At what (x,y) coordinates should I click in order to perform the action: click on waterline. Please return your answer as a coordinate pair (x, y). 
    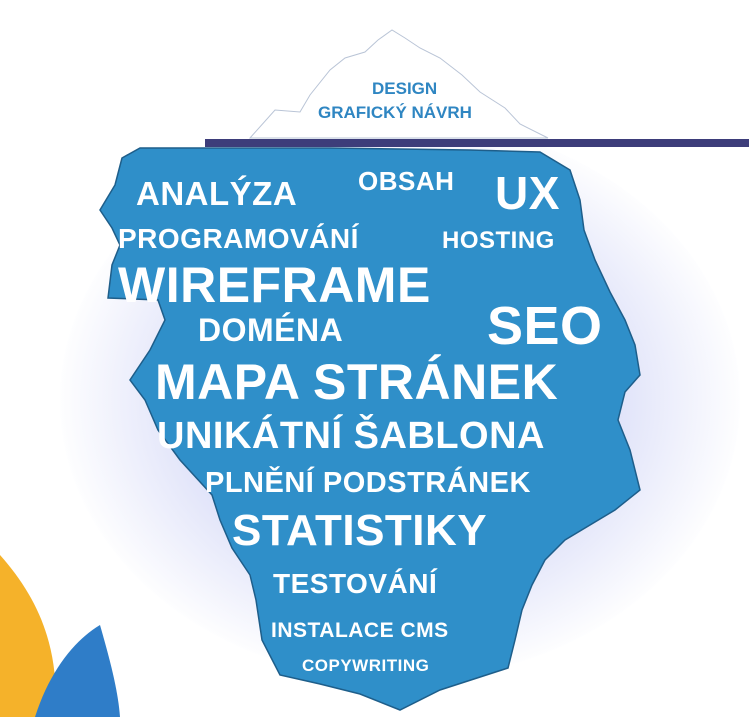
    Looking at the image, I should click on (477, 143).